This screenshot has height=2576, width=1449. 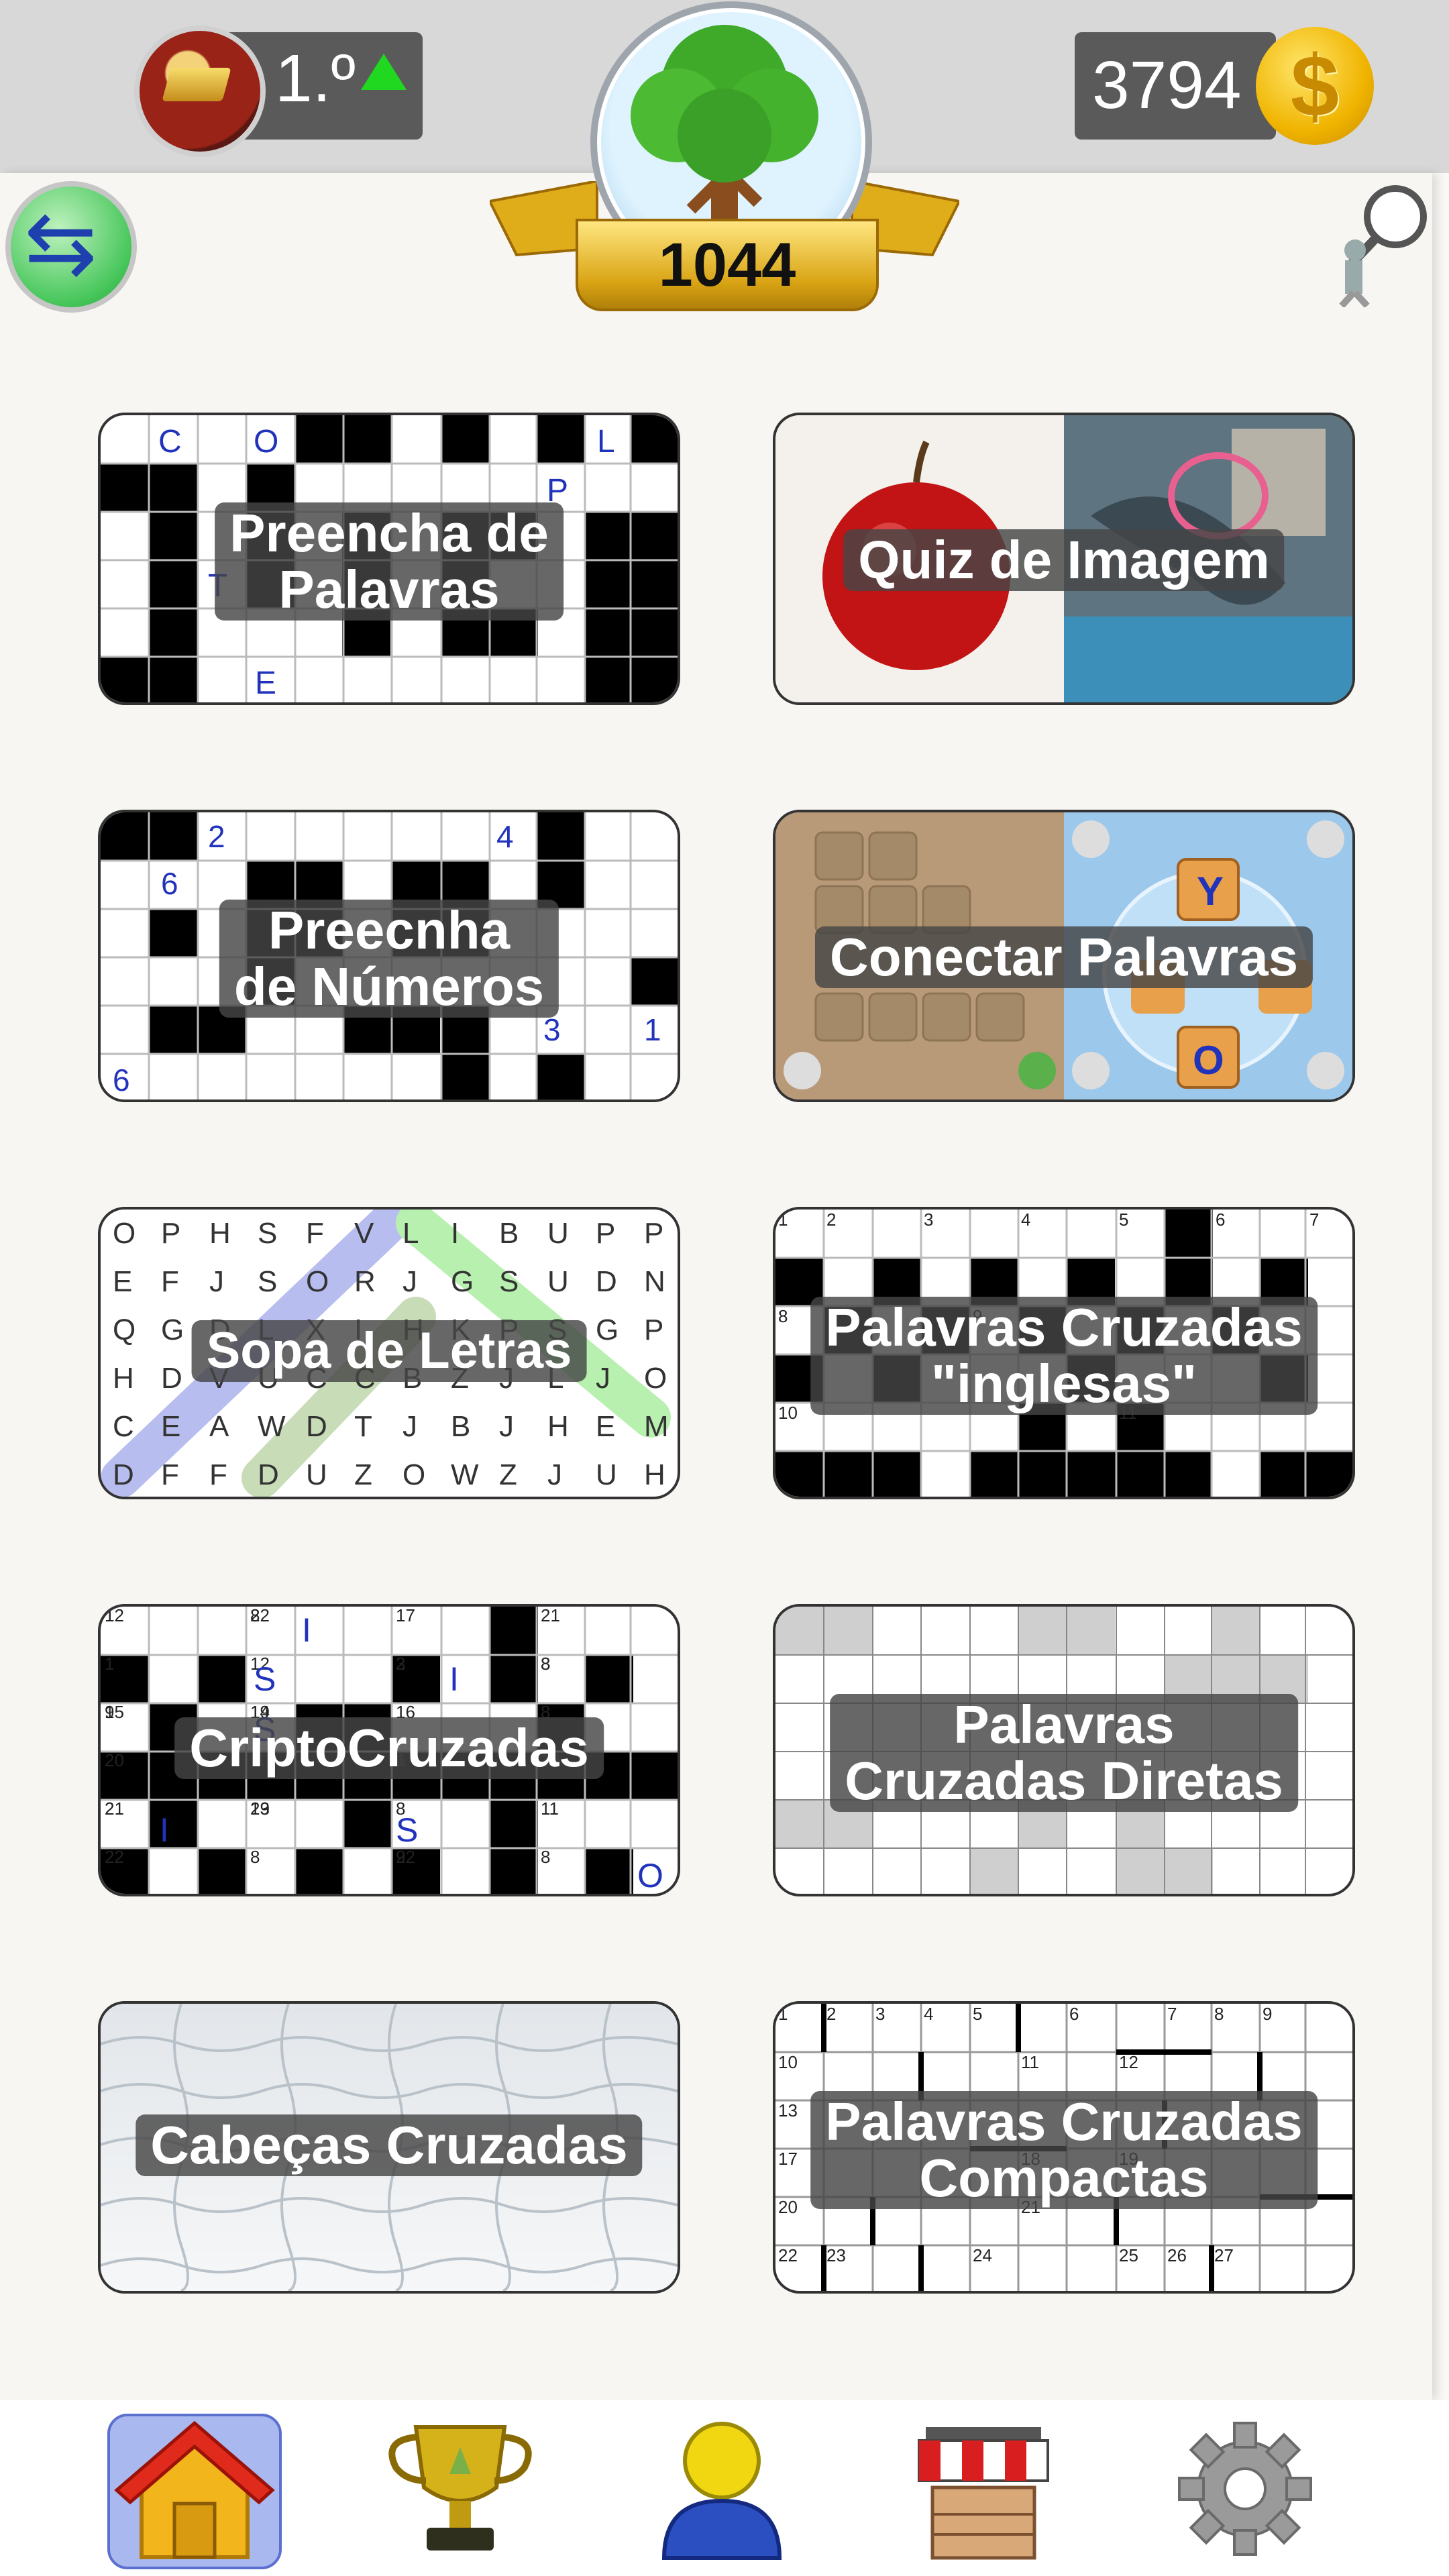 I want to click on coin-symbol: $, so click(x=1315, y=86).